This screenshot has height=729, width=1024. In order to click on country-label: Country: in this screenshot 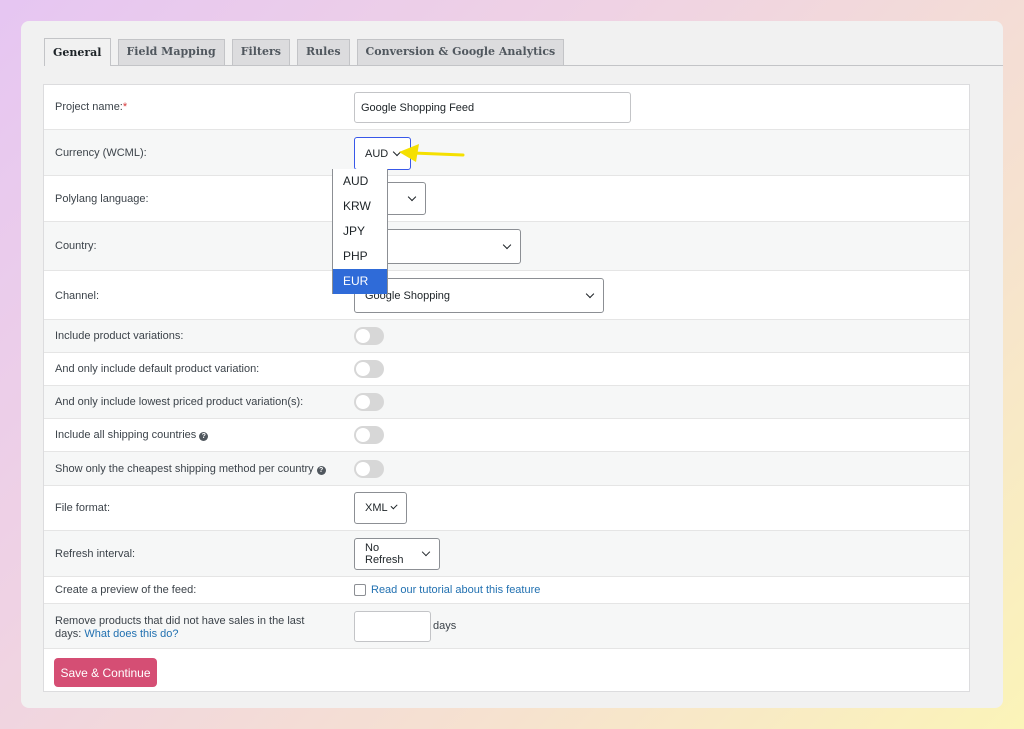, I will do `click(76, 246)`.